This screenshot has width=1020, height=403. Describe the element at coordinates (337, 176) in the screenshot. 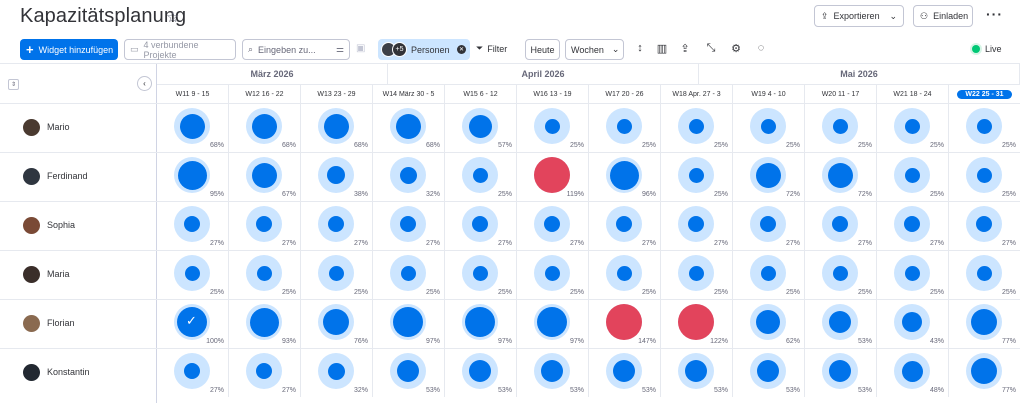

I see `capacity-cell: 38%` at that location.